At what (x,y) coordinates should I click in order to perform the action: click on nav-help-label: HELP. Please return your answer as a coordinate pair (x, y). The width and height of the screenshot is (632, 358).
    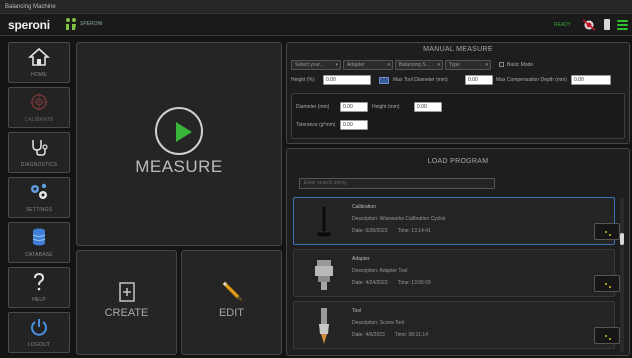
    Looking at the image, I should click on (39, 300).